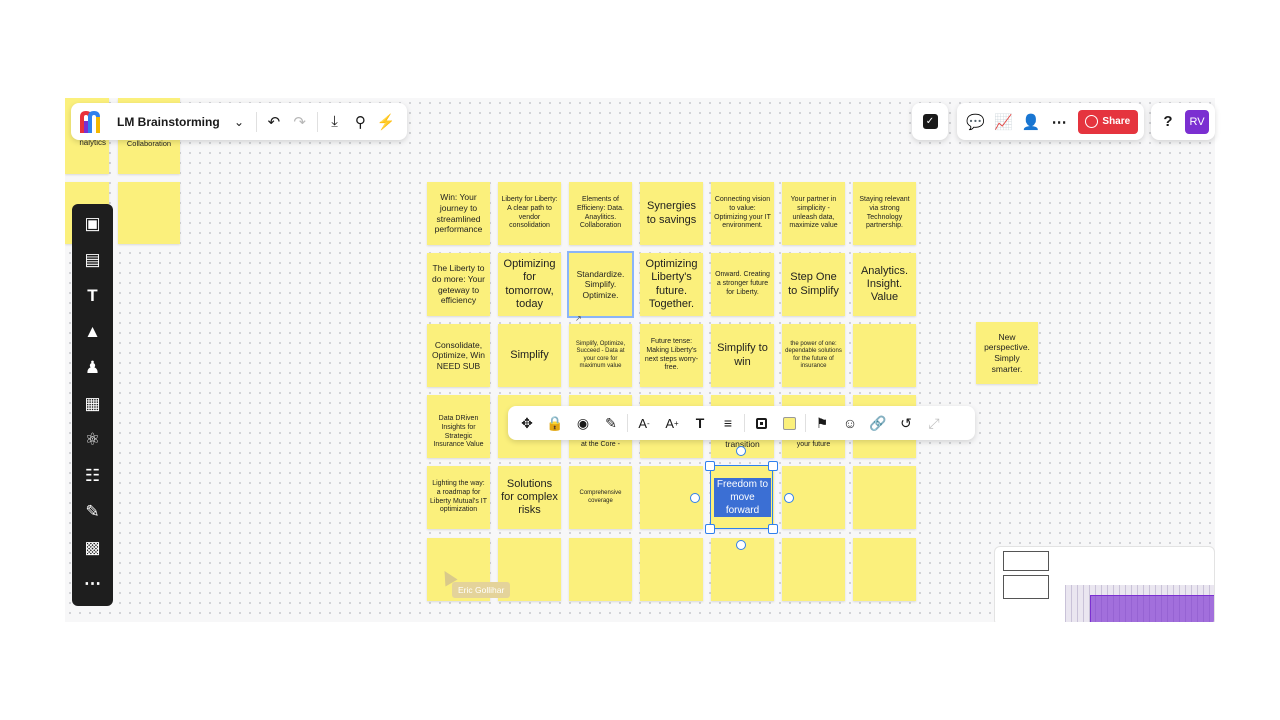  What do you see at coordinates (92, 122) in the screenshot?
I see `app-logo` at bounding box center [92, 122].